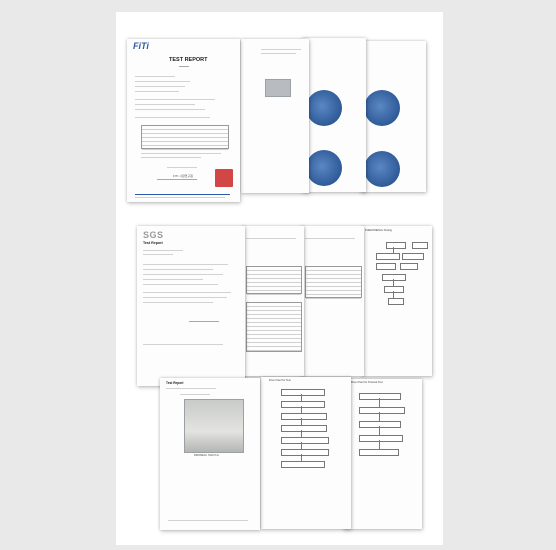  What do you see at coordinates (183, 176) in the screenshot?
I see `fiti-footer: FITI 시험연구원` at bounding box center [183, 176].